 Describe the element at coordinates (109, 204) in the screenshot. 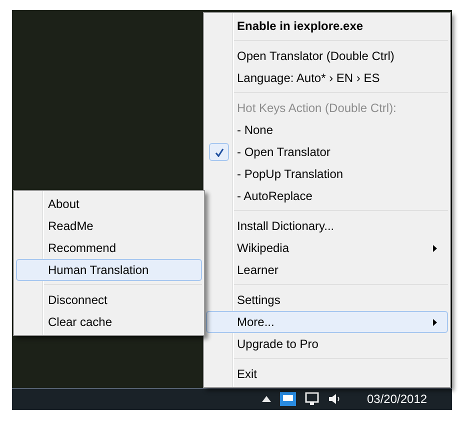

I see `menu-item: About` at that location.